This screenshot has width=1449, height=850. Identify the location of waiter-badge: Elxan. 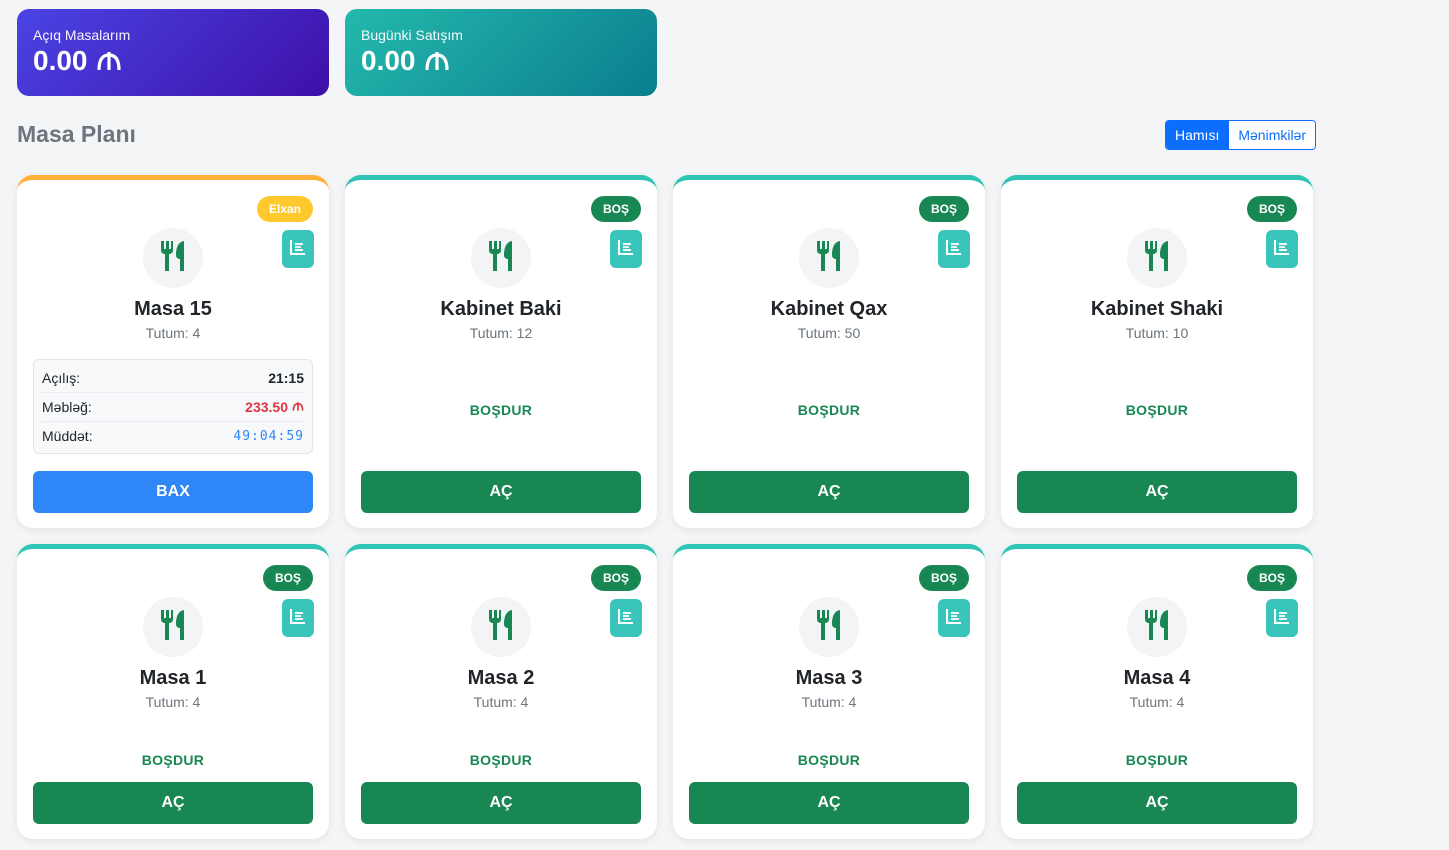
(284, 209).